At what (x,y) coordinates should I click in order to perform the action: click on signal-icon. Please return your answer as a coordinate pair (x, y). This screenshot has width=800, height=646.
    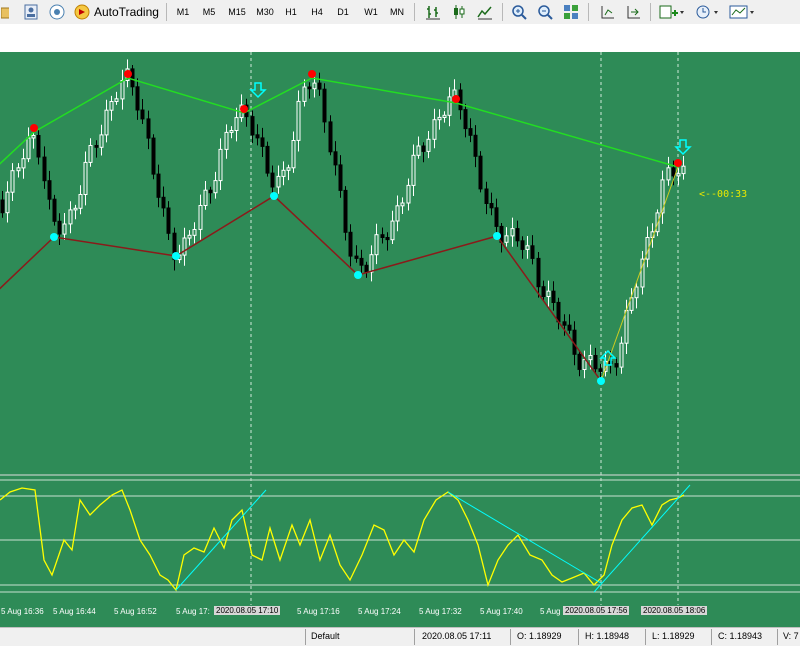
    Looking at the image, I should click on (57, 12).